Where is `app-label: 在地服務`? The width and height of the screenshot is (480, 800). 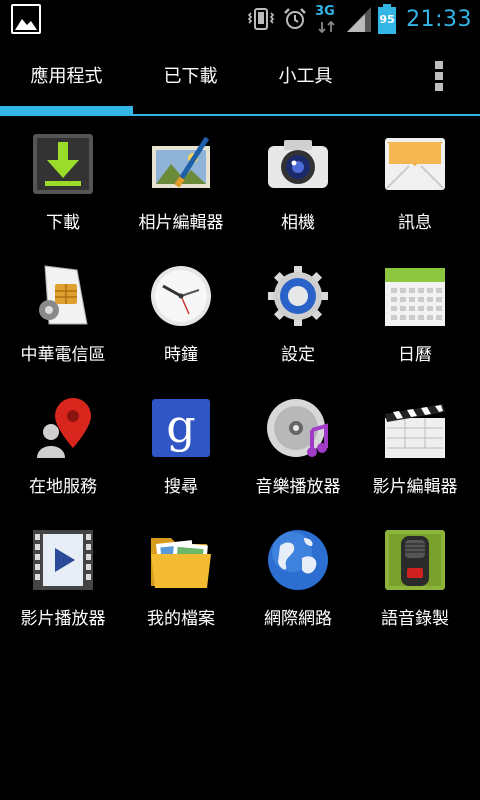
app-label: 在地服務 is located at coordinates (63, 487).